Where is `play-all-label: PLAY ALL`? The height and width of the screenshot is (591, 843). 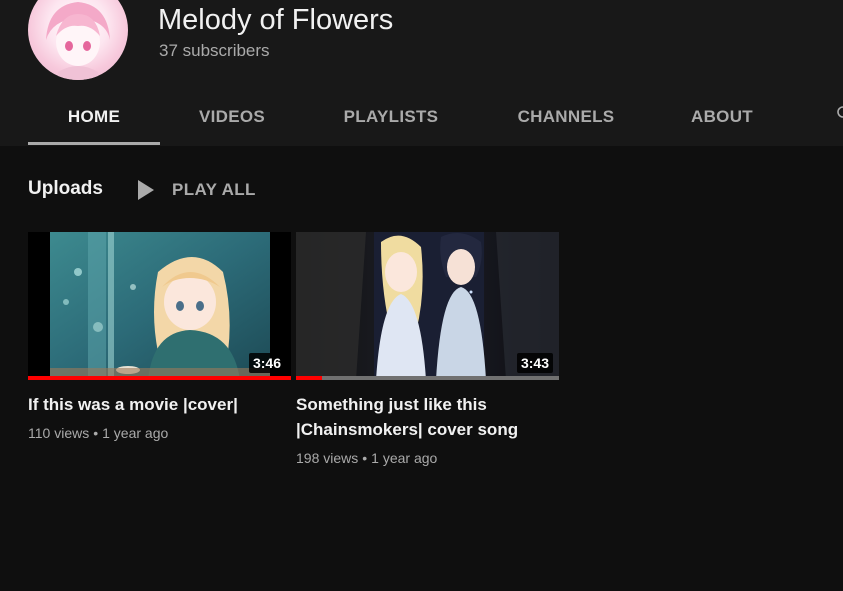
play-all-label: PLAY ALL is located at coordinates (214, 189).